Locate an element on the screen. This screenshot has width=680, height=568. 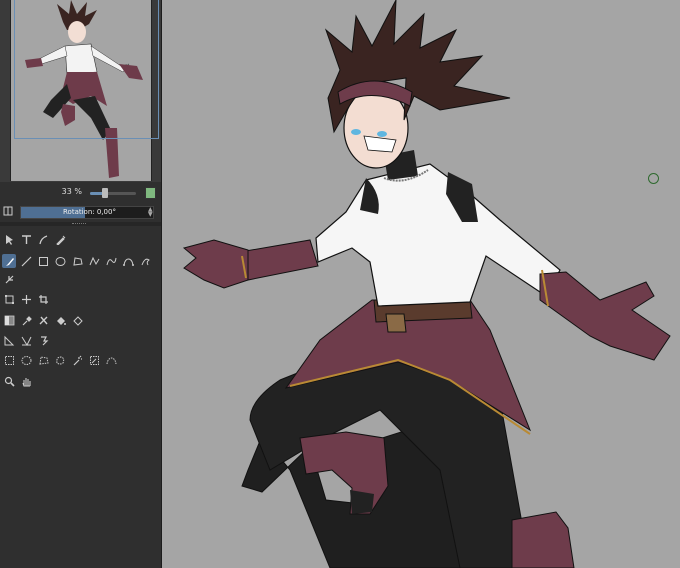
crop-icon is located at coordinates (43, 299).